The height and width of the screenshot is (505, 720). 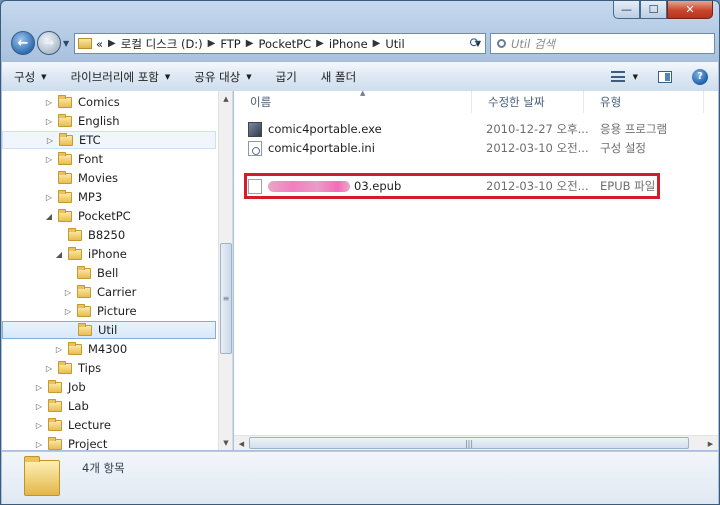 What do you see at coordinates (226, 298) in the screenshot?
I see `scroll-thumb: ≡` at bounding box center [226, 298].